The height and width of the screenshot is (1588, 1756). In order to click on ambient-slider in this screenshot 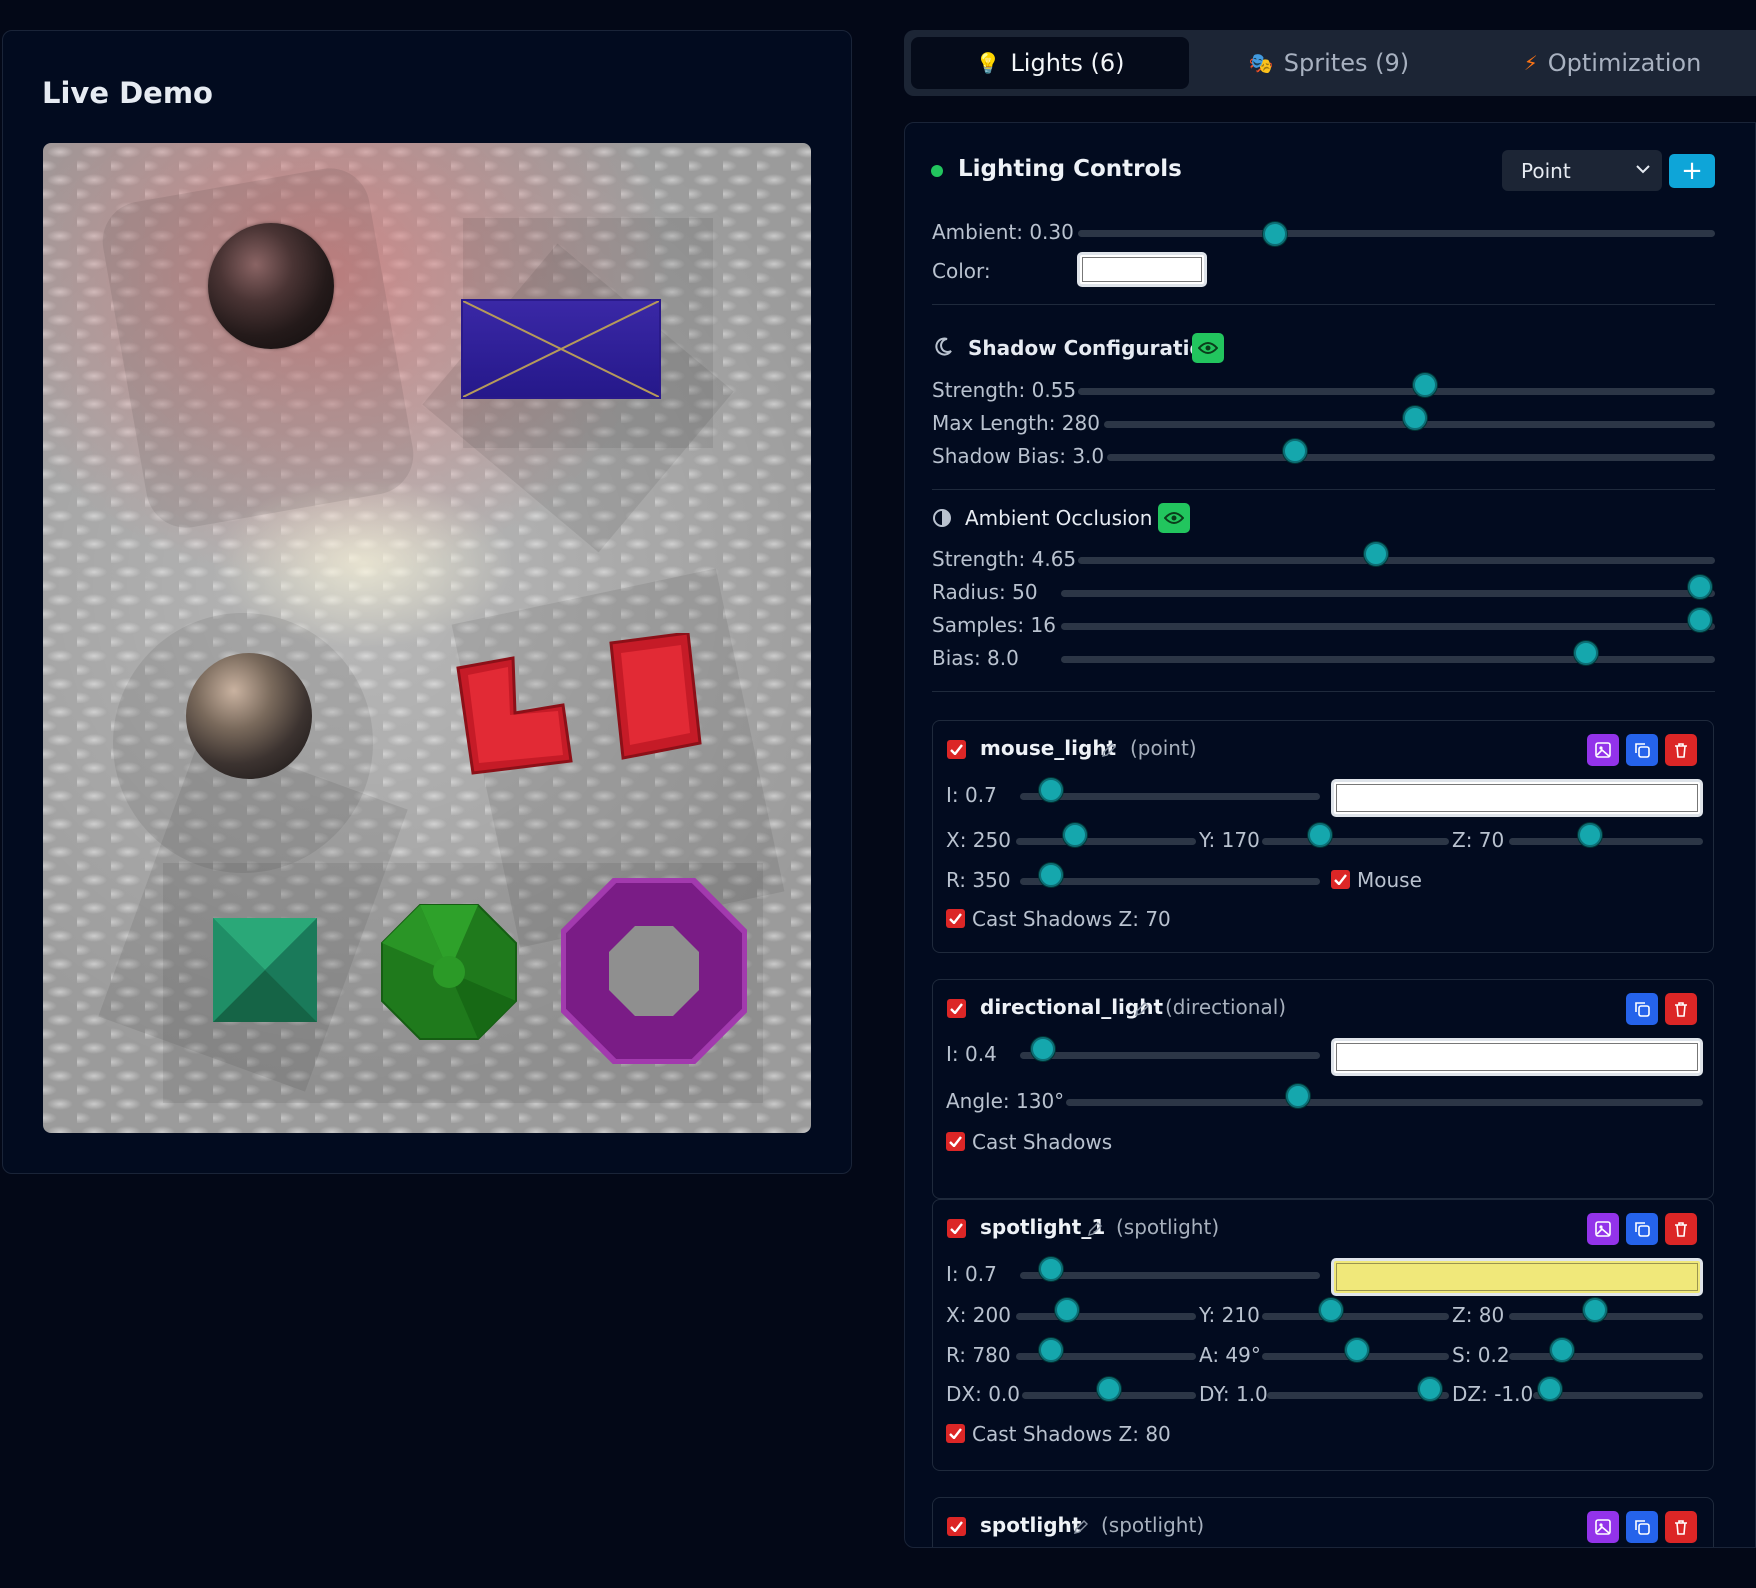, I will do `click(1396, 233)`.